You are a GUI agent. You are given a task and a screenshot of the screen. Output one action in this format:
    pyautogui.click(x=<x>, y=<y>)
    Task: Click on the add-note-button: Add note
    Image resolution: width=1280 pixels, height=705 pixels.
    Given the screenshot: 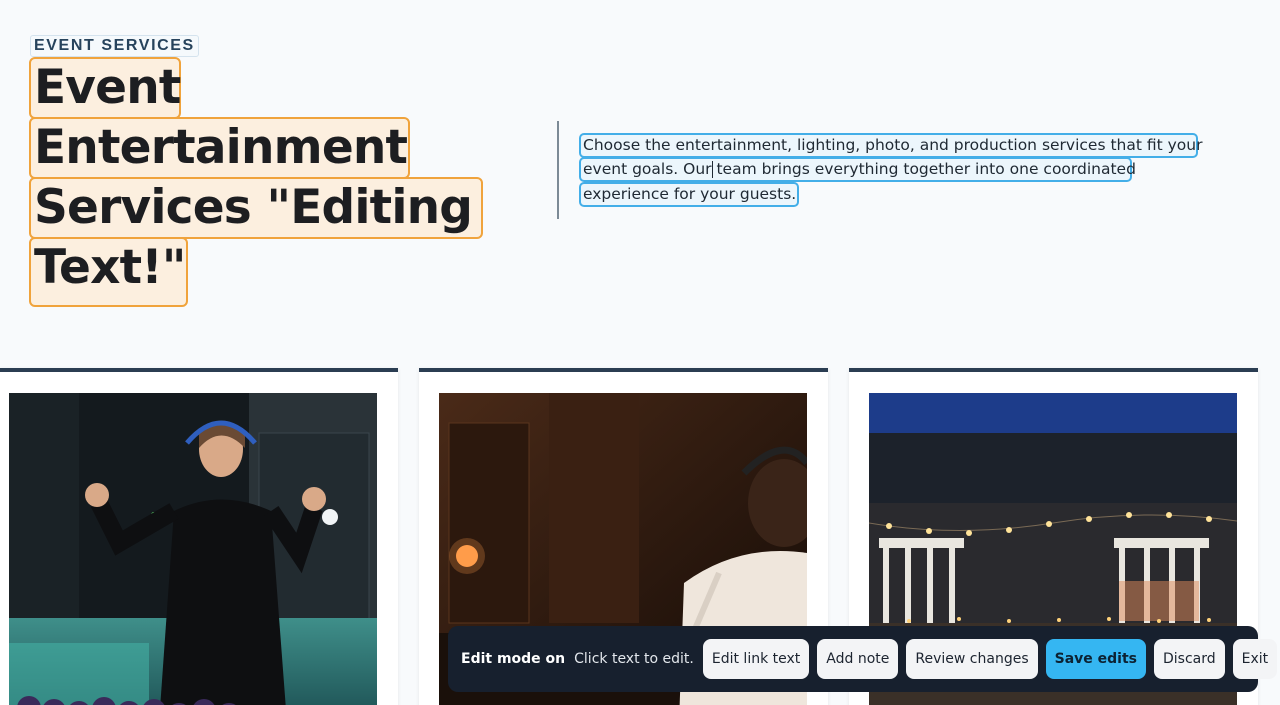 What is the action you would take?
    pyautogui.click(x=858, y=659)
    